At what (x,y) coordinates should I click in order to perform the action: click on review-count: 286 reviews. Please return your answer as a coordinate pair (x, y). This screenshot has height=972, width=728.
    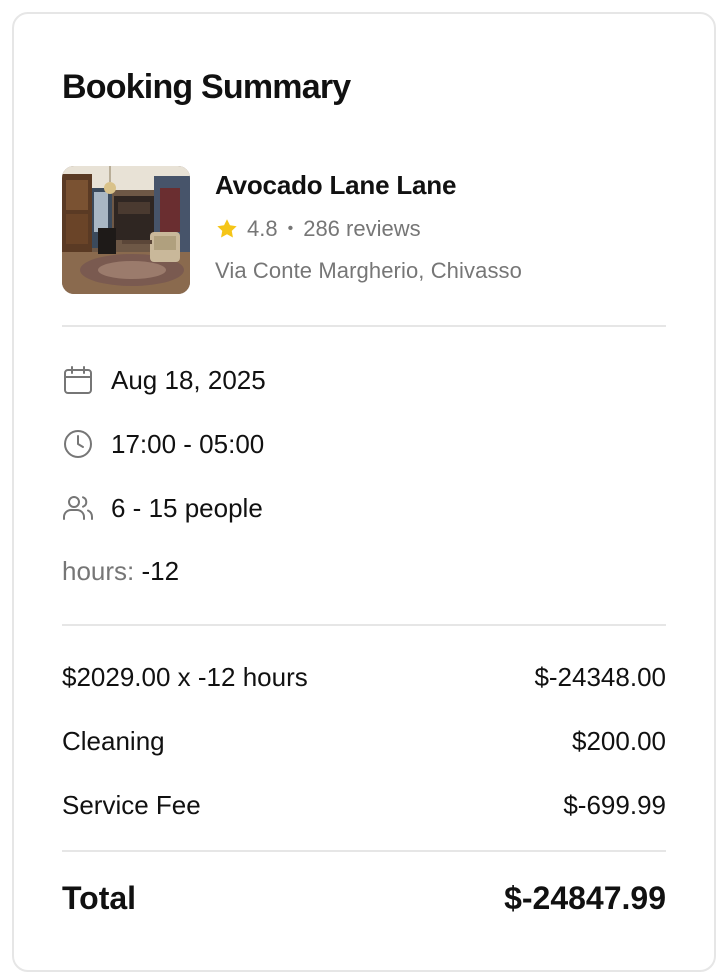
    Looking at the image, I should click on (361, 229).